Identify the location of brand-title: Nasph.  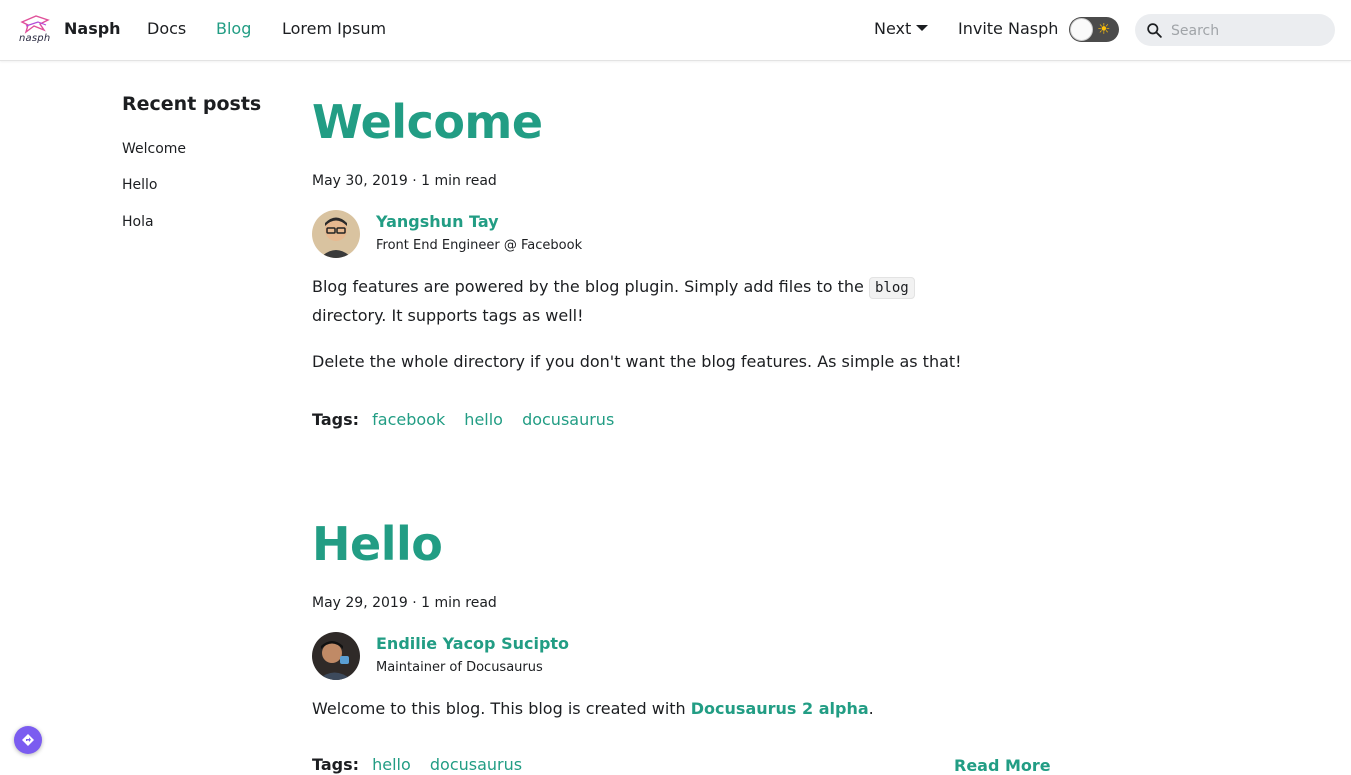
(92, 28).